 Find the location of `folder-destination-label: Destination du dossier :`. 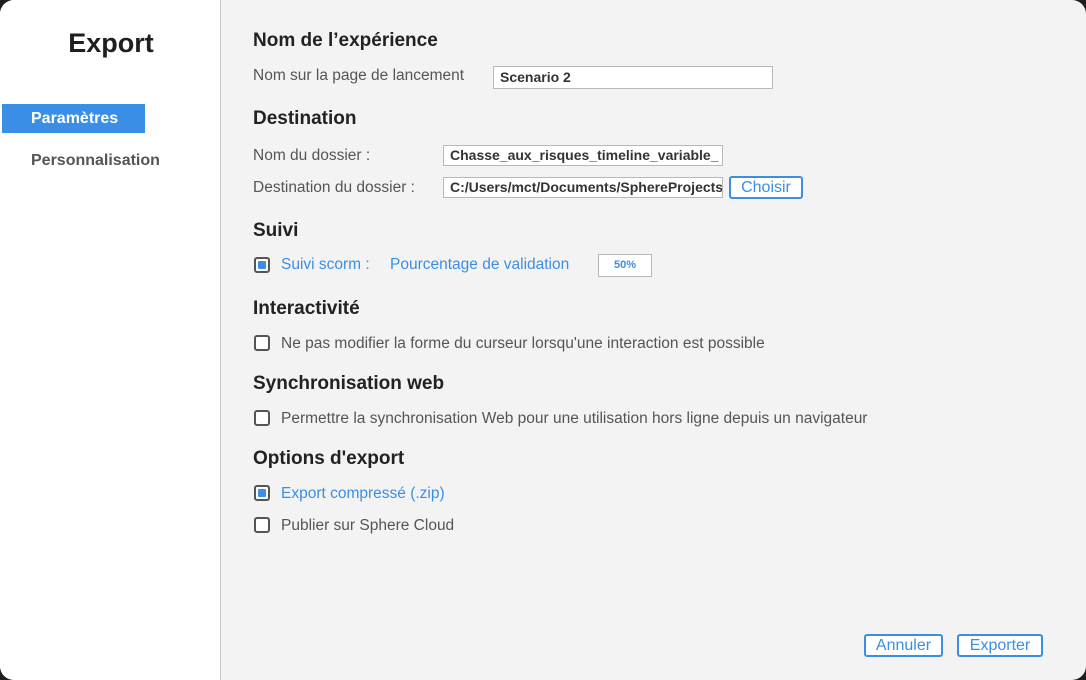

folder-destination-label: Destination du dossier : is located at coordinates (334, 187).